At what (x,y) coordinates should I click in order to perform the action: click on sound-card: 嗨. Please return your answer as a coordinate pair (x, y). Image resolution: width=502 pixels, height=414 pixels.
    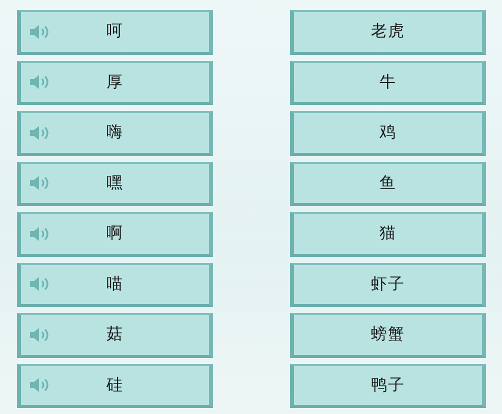
    Looking at the image, I should click on (115, 133).